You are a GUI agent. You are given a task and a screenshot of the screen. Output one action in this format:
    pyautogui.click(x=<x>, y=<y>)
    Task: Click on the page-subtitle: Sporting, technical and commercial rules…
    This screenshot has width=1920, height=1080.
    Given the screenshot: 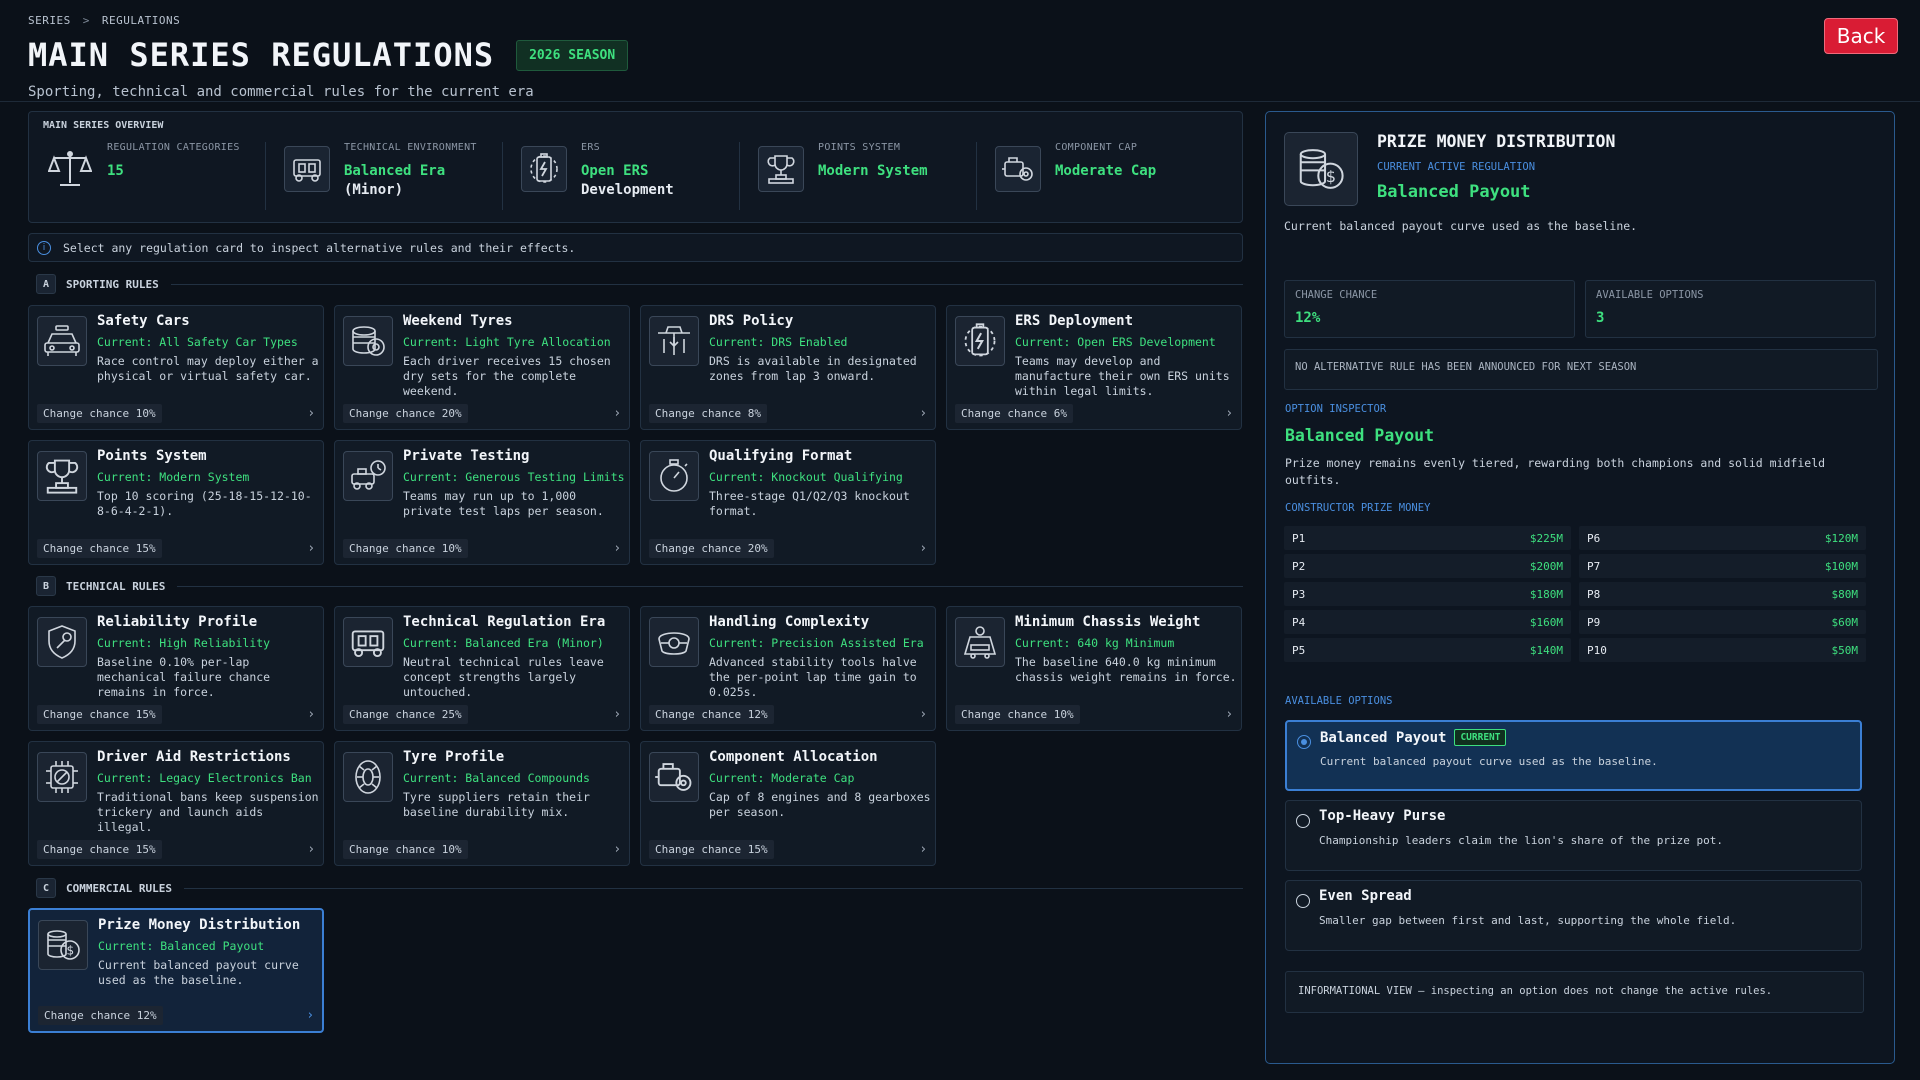 What is the action you would take?
    pyautogui.click(x=281, y=92)
    